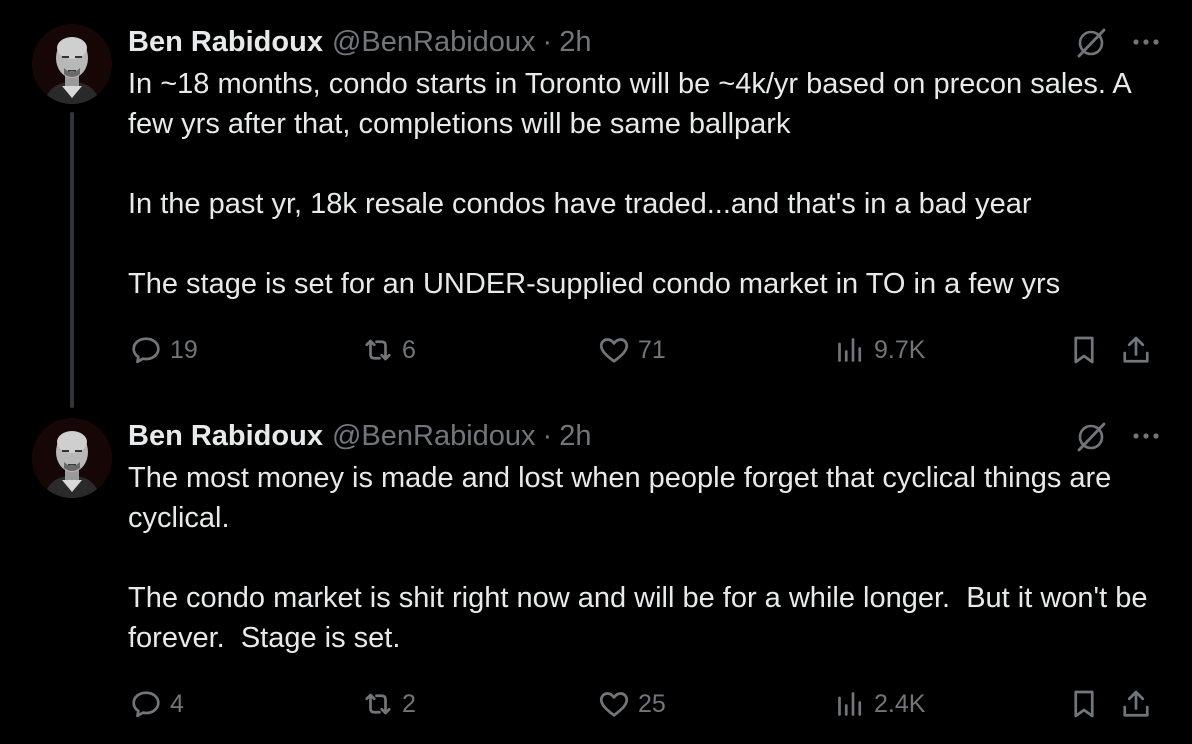 The height and width of the screenshot is (744, 1192). Describe the element at coordinates (631, 704) in the screenshot. I see `like-button: 25` at that location.